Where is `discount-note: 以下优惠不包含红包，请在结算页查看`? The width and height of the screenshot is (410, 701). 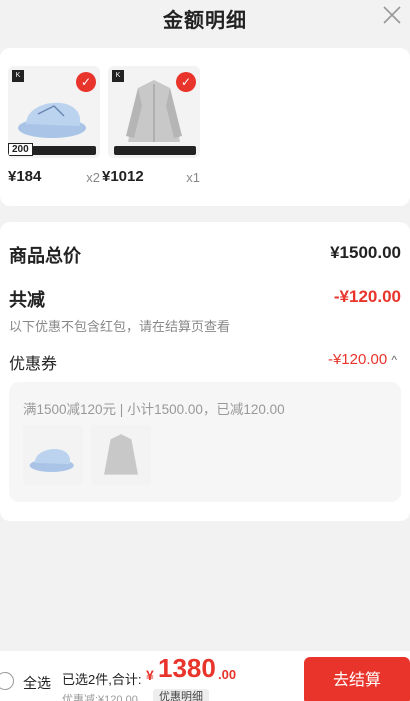
discount-note: 以下优惠不包含红包，请在结算页查看 is located at coordinates (120, 326).